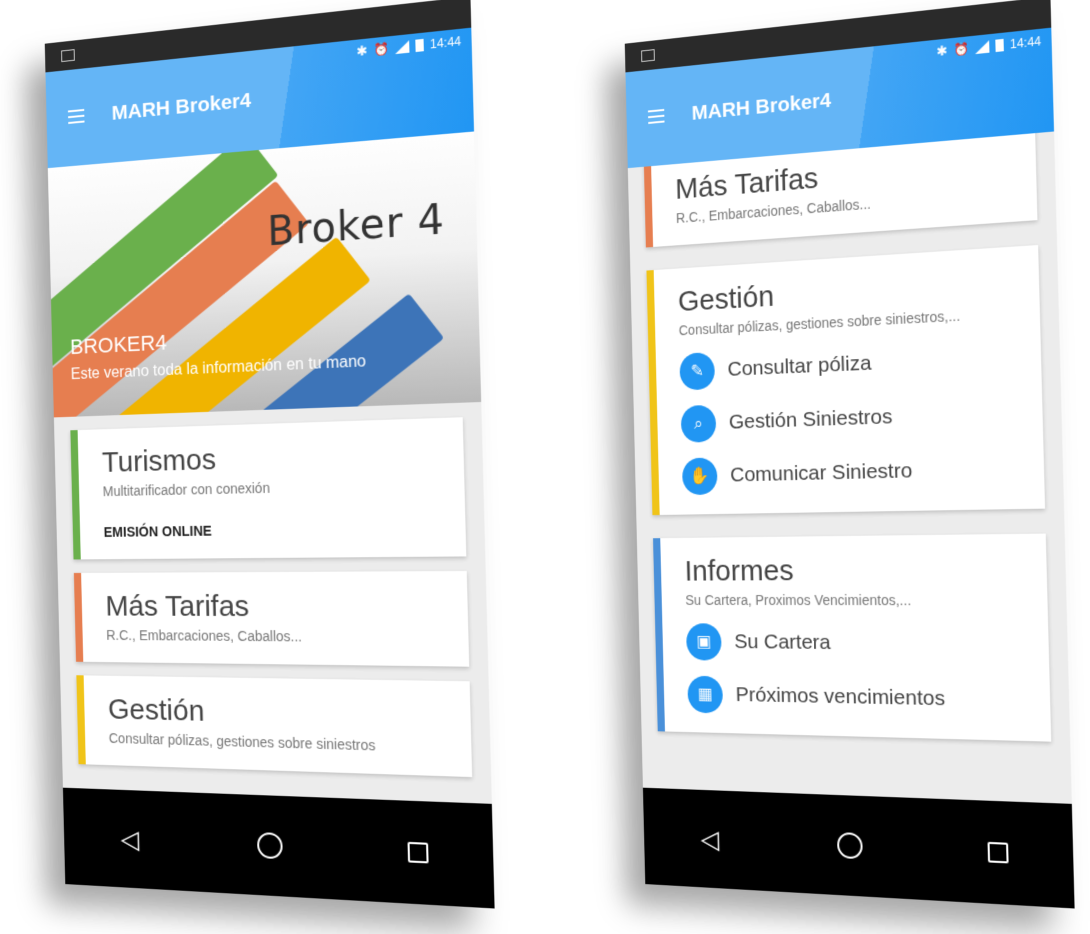 This screenshot has height=934, width=1090. What do you see at coordinates (705, 694) in the screenshot?
I see `calendar-clock-icon: ▦` at bounding box center [705, 694].